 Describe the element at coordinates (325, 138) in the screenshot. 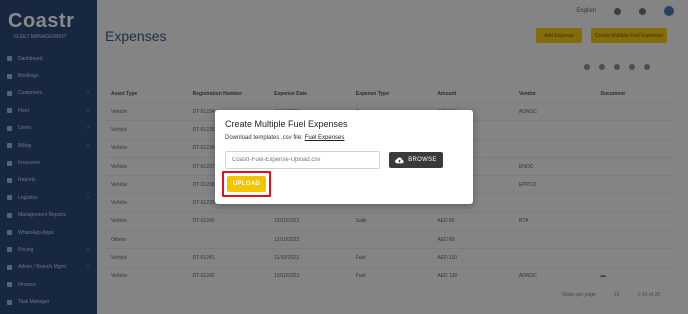

I see `fuel-expenses-template-link: Fuel Expenses` at that location.